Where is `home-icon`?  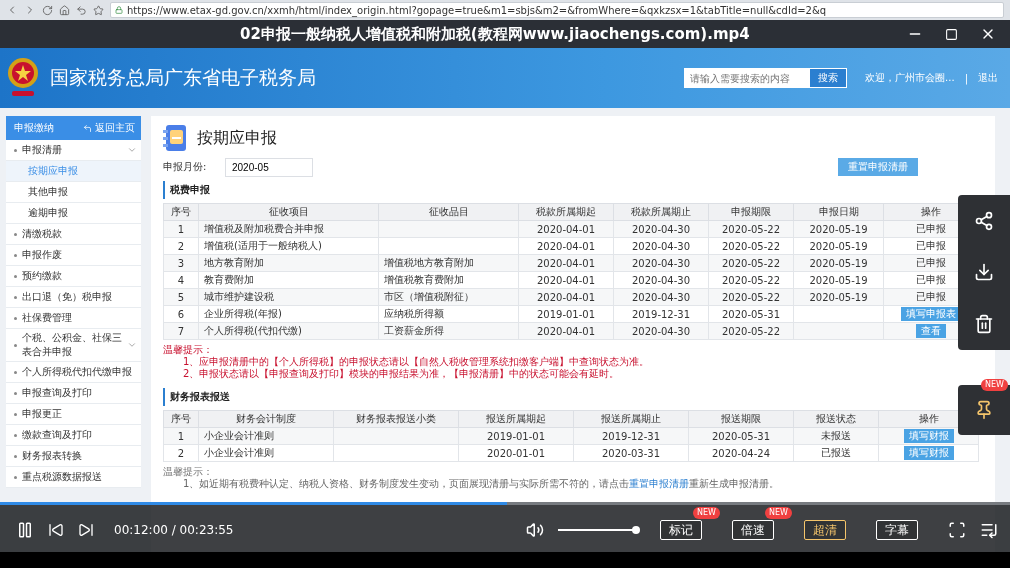 home-icon is located at coordinates (64, 10).